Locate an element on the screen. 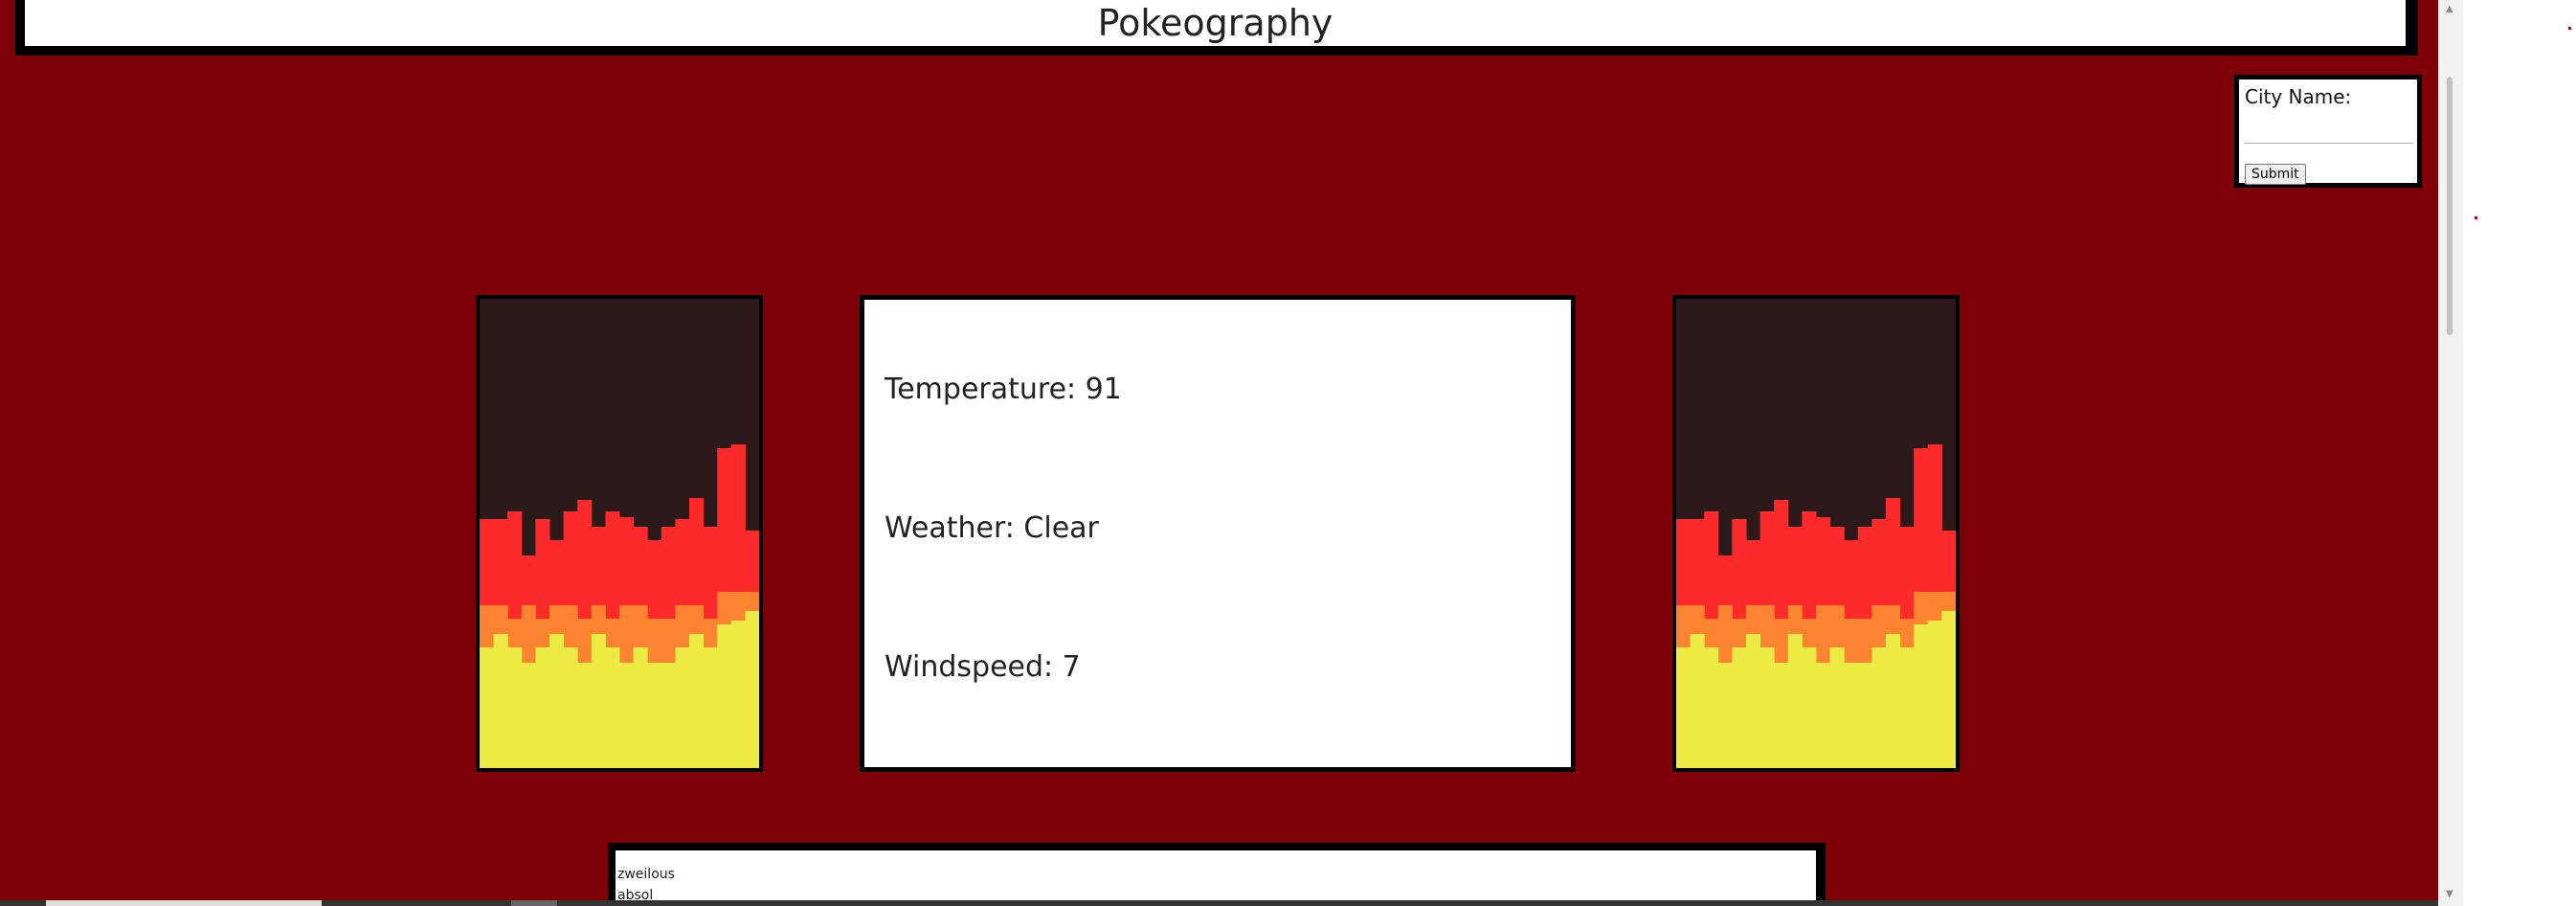 The width and height of the screenshot is (2576, 906). scroll-up-arrow-icon: ▲ is located at coordinates (2450, 9).